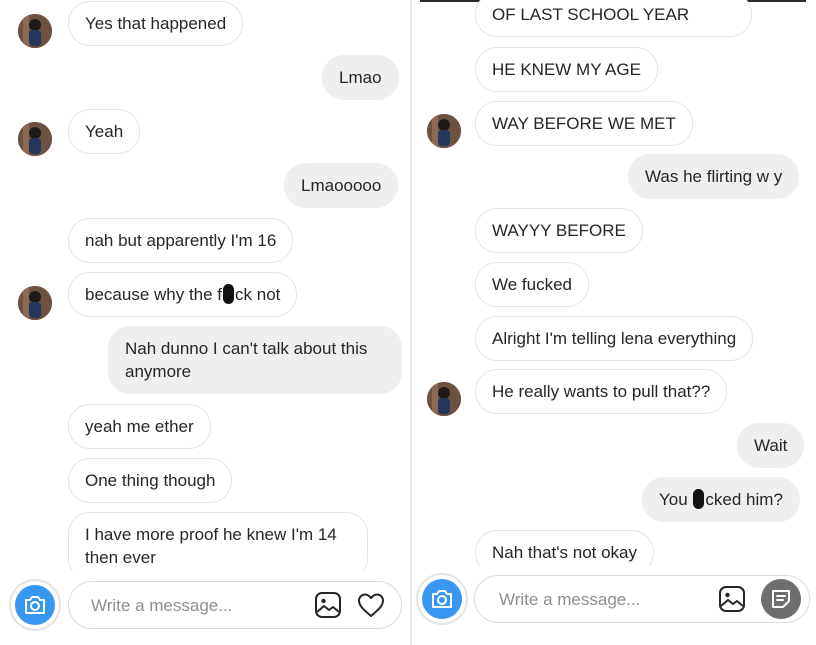 This screenshot has width=816, height=645. I want to click on message-bubble-incoming: One thing though, so click(150, 480).